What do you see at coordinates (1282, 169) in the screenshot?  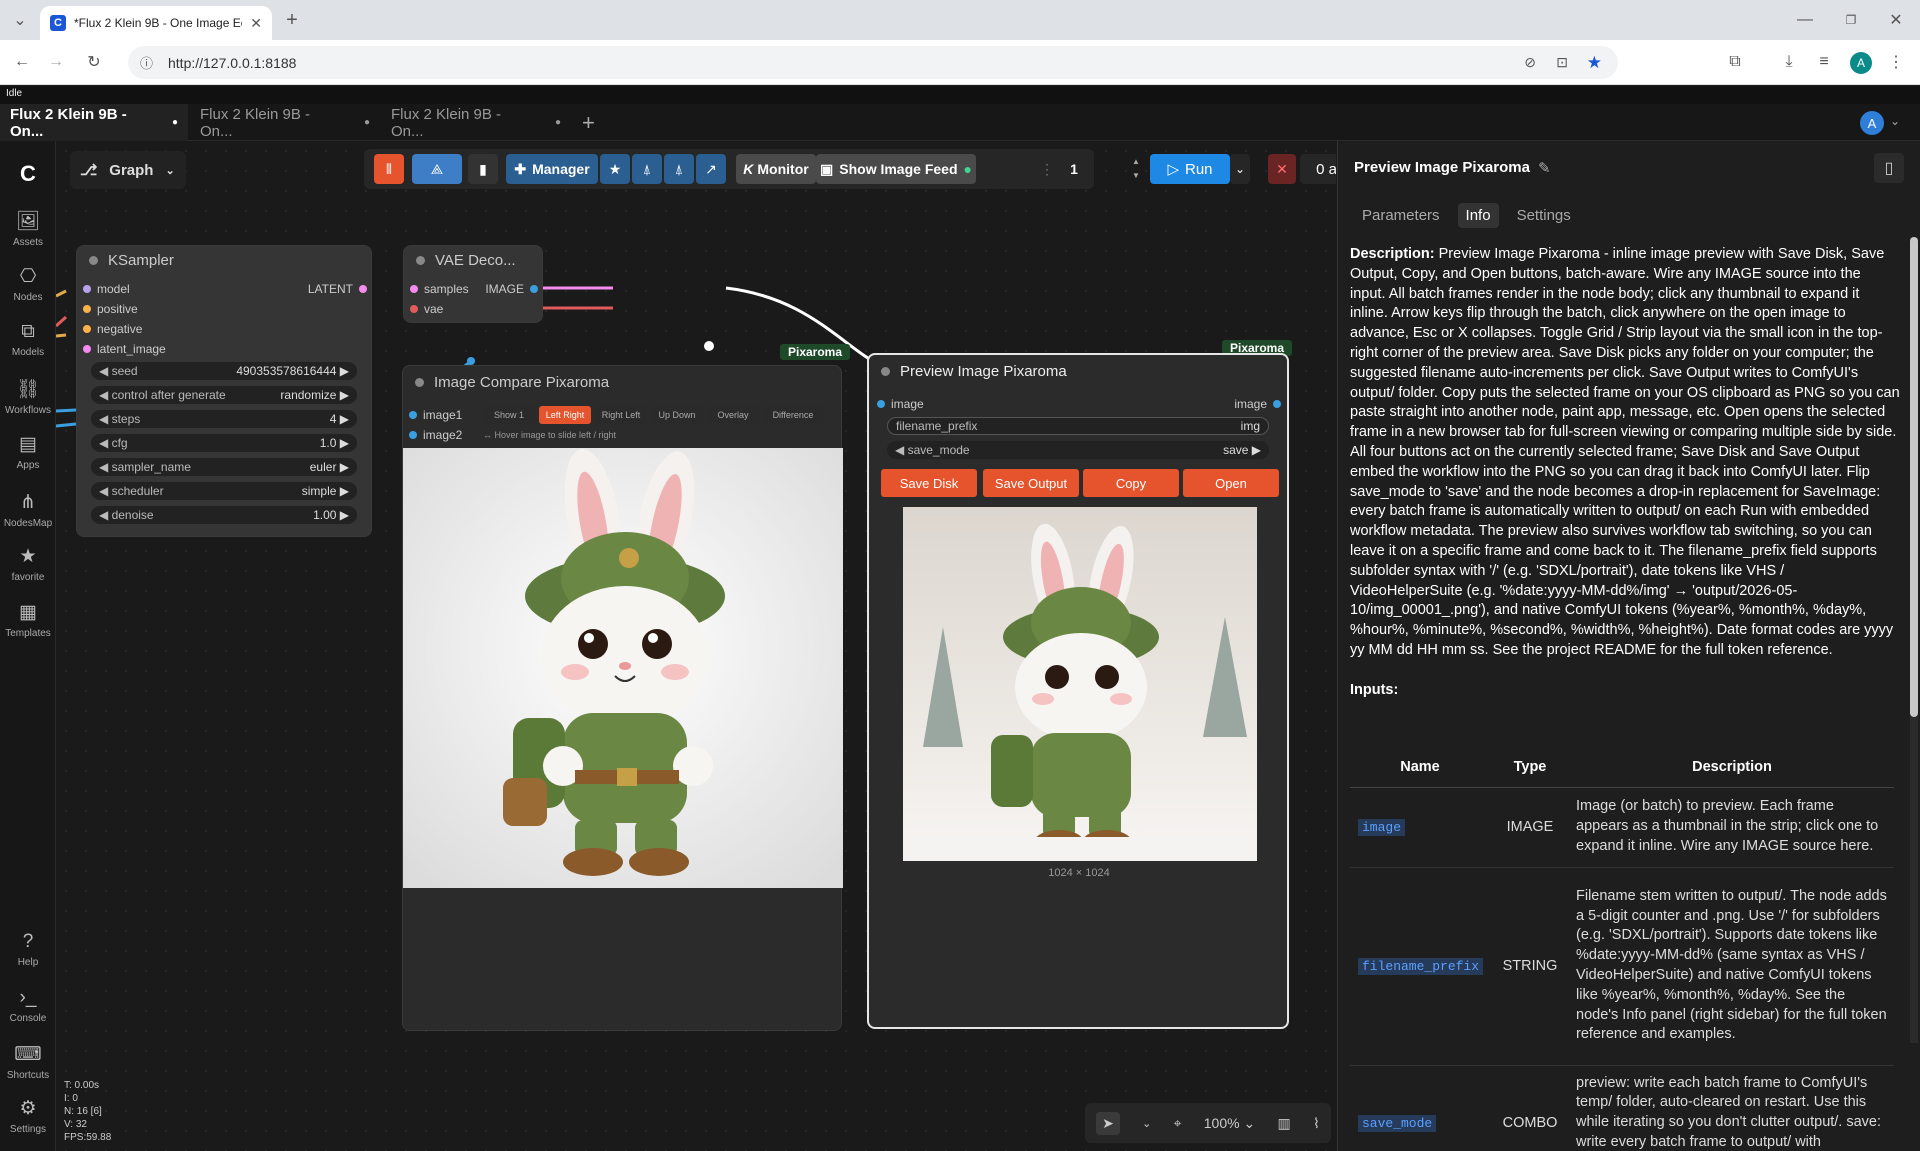 I see `cancel-button: ✕` at bounding box center [1282, 169].